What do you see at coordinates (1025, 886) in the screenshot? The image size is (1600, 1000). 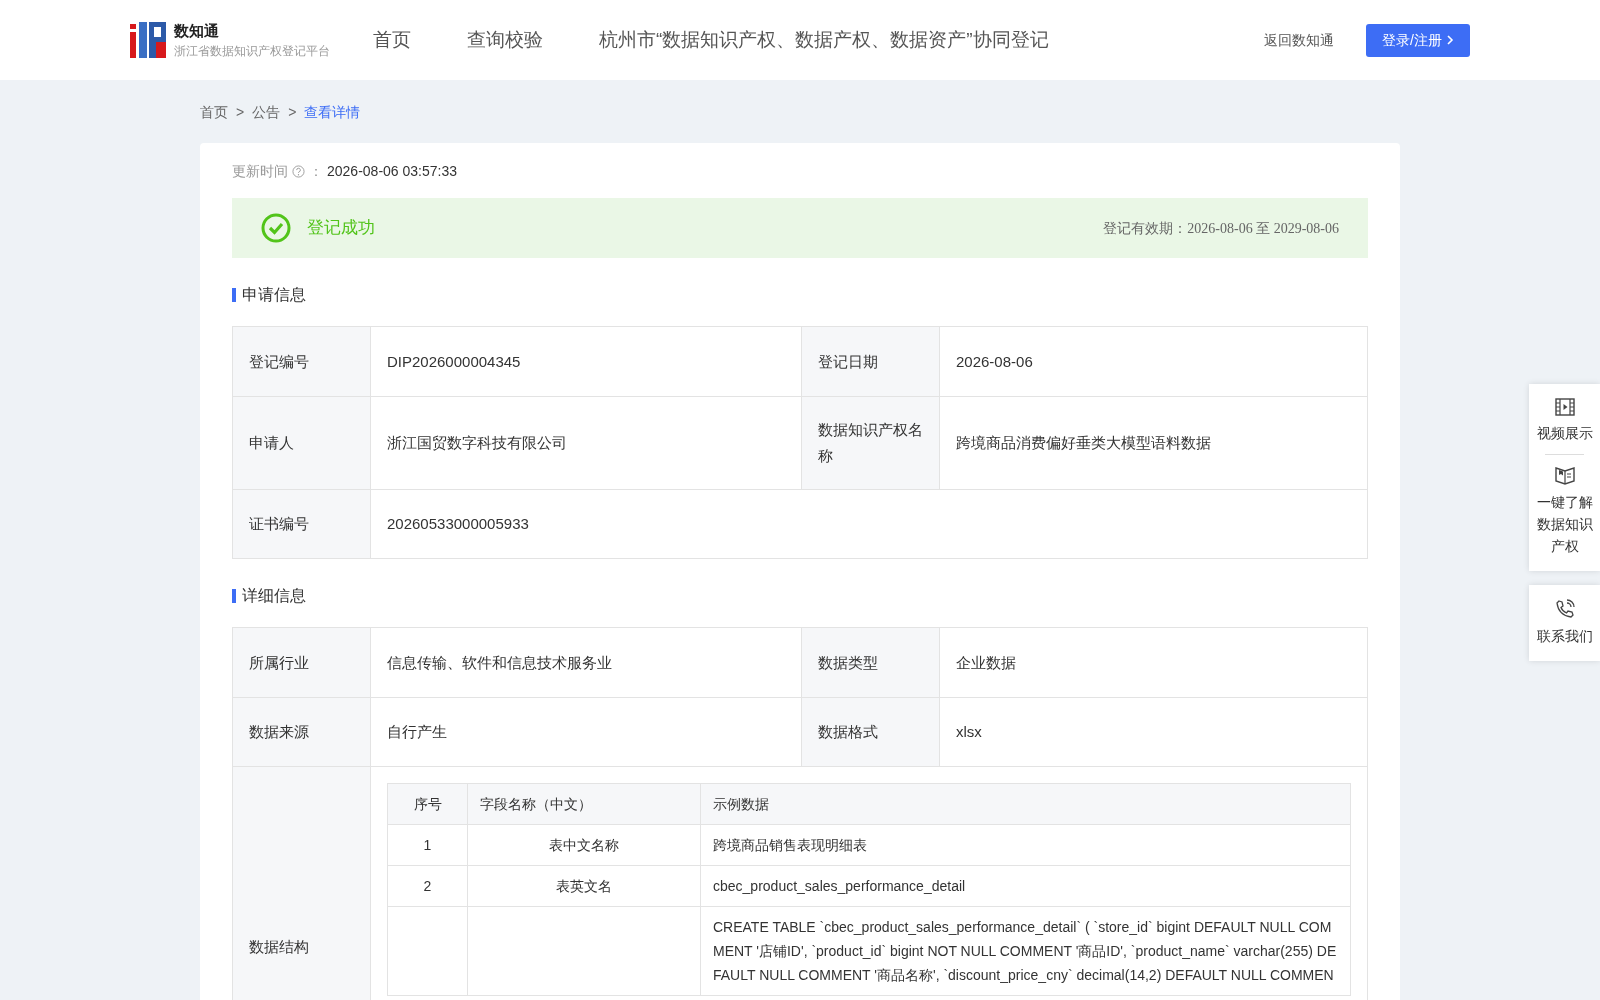 I see `table-cell: cbec_product_sales_performance_detail` at bounding box center [1025, 886].